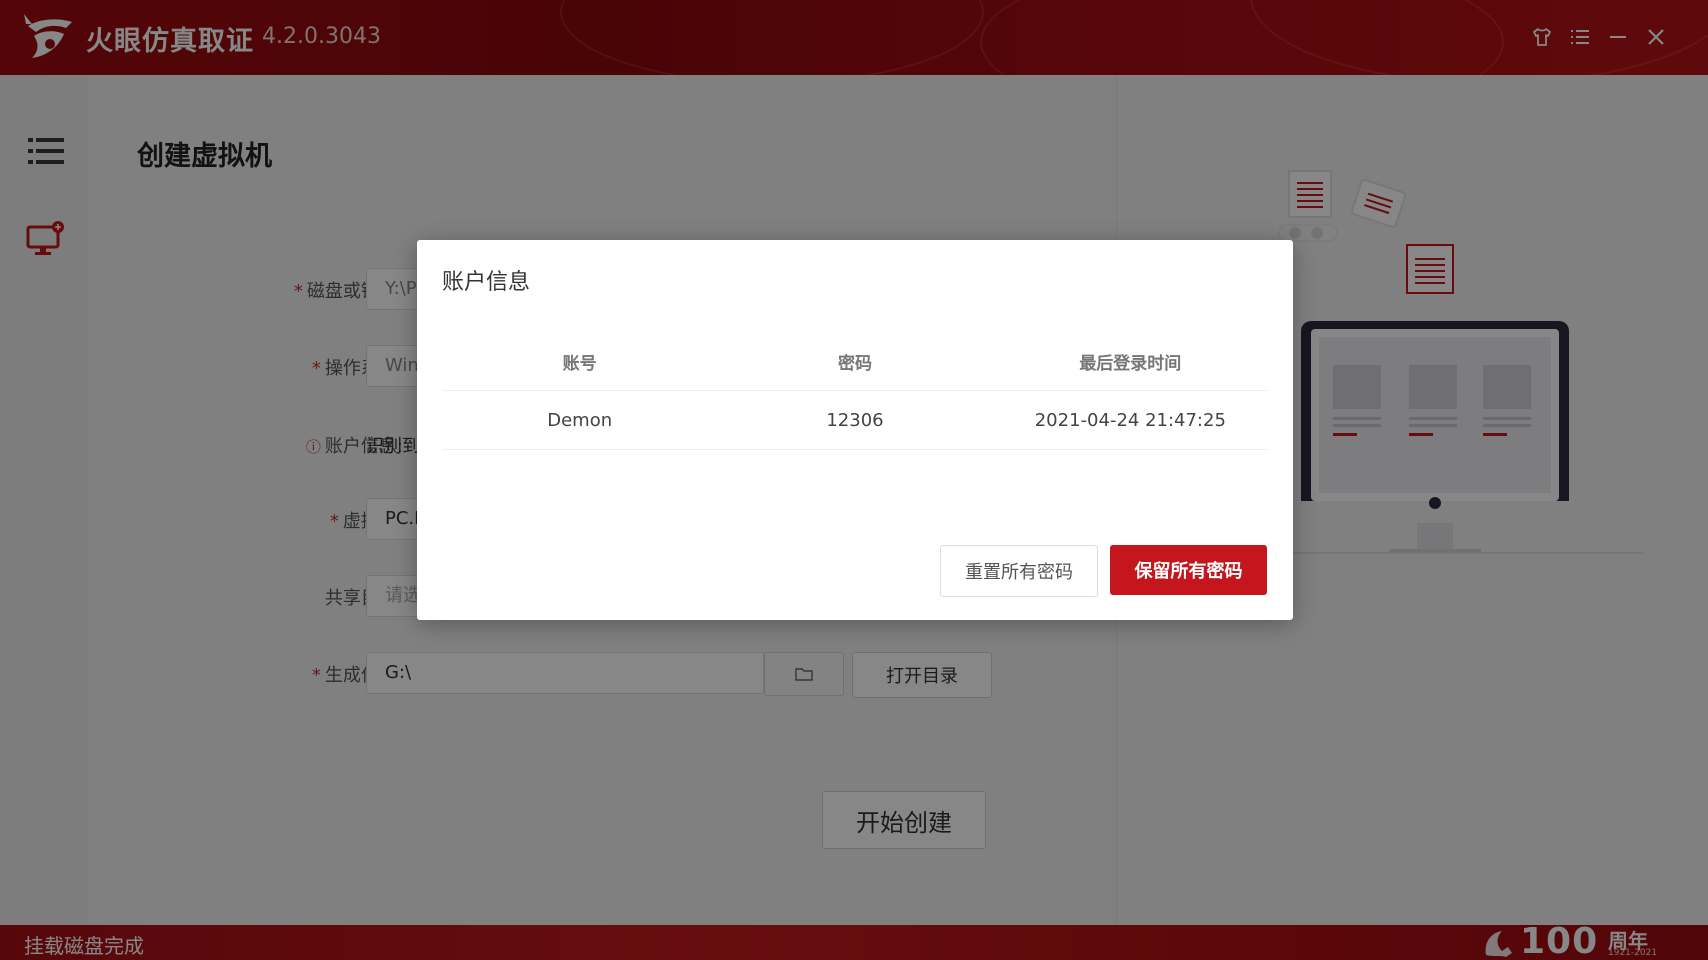 The width and height of the screenshot is (1708, 960). What do you see at coordinates (579, 363) in the screenshot?
I see `column-header-account: 账号` at bounding box center [579, 363].